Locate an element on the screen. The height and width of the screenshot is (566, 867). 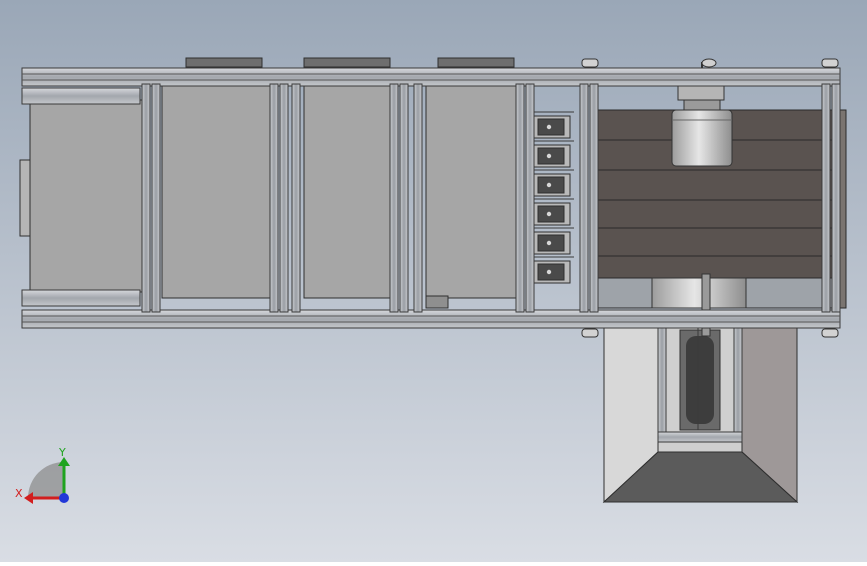
chute-assembly is located at coordinates (700, 415).